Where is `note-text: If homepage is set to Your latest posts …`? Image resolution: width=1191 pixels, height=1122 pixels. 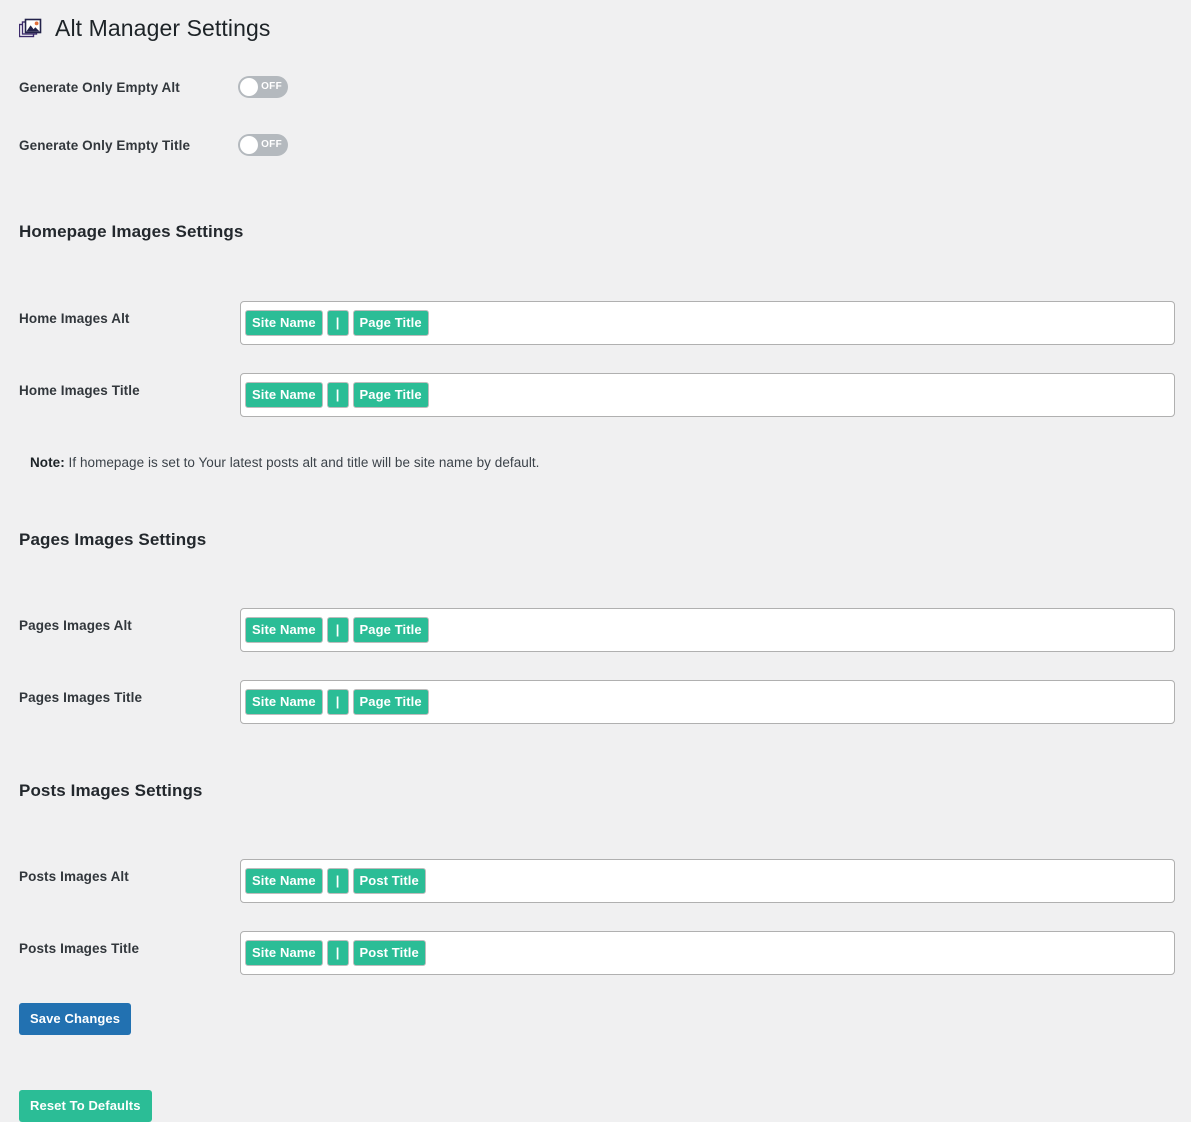
note-text: If homepage is set to Your latest posts … is located at coordinates (302, 462).